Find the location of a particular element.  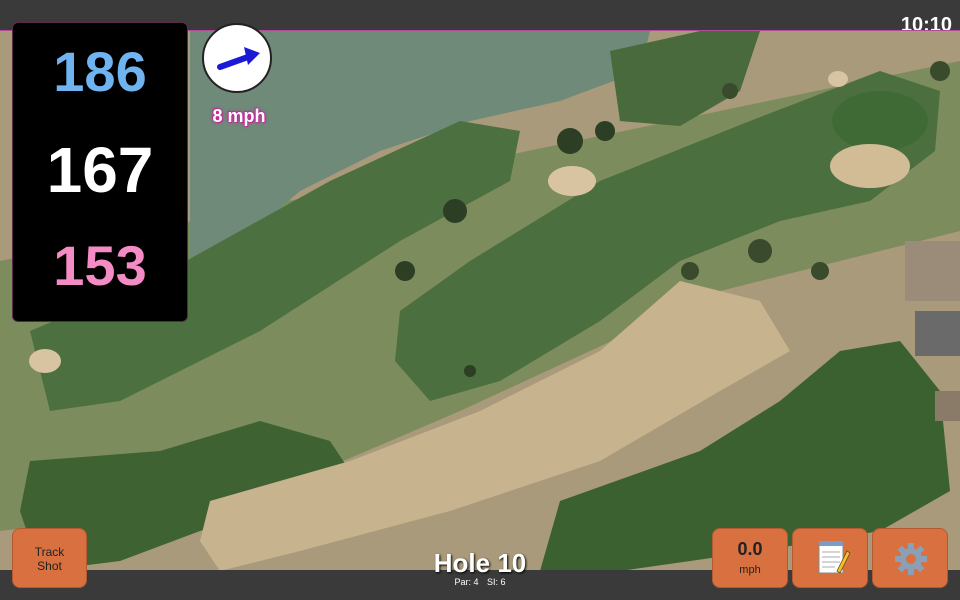

speed-button: 0.0 mph is located at coordinates (750, 558).